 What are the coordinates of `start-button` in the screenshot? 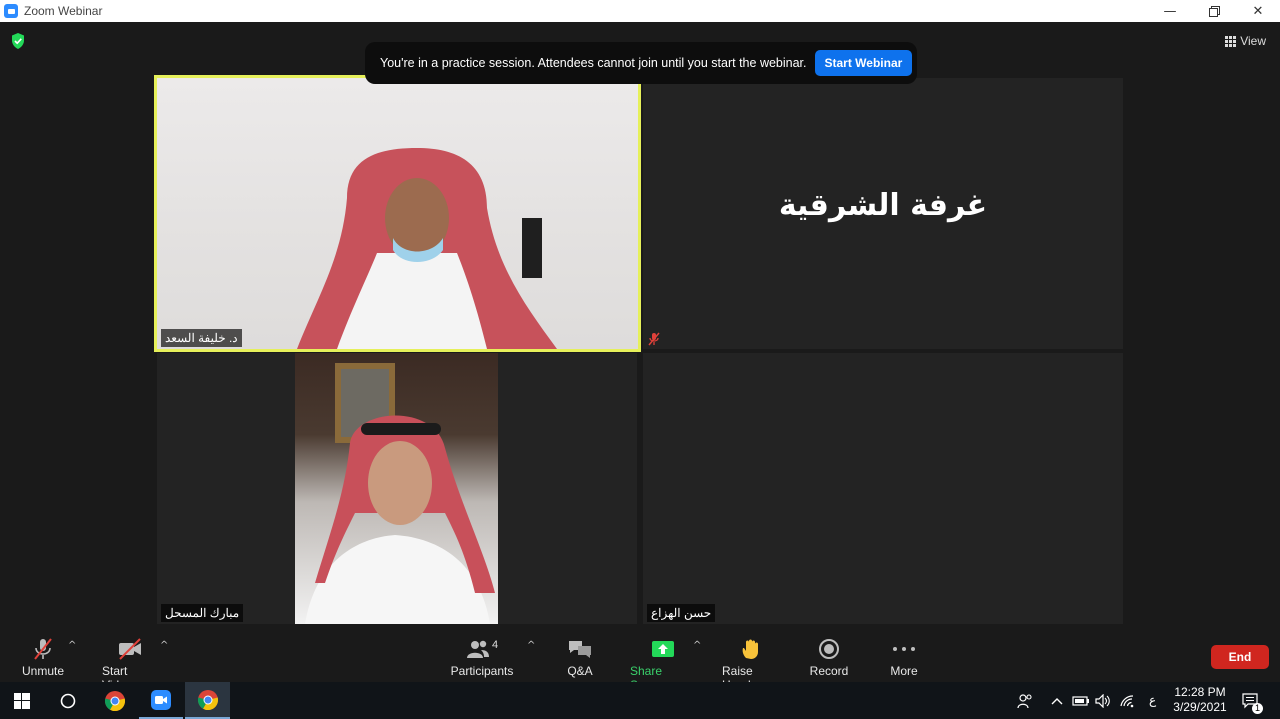 It's located at (22, 700).